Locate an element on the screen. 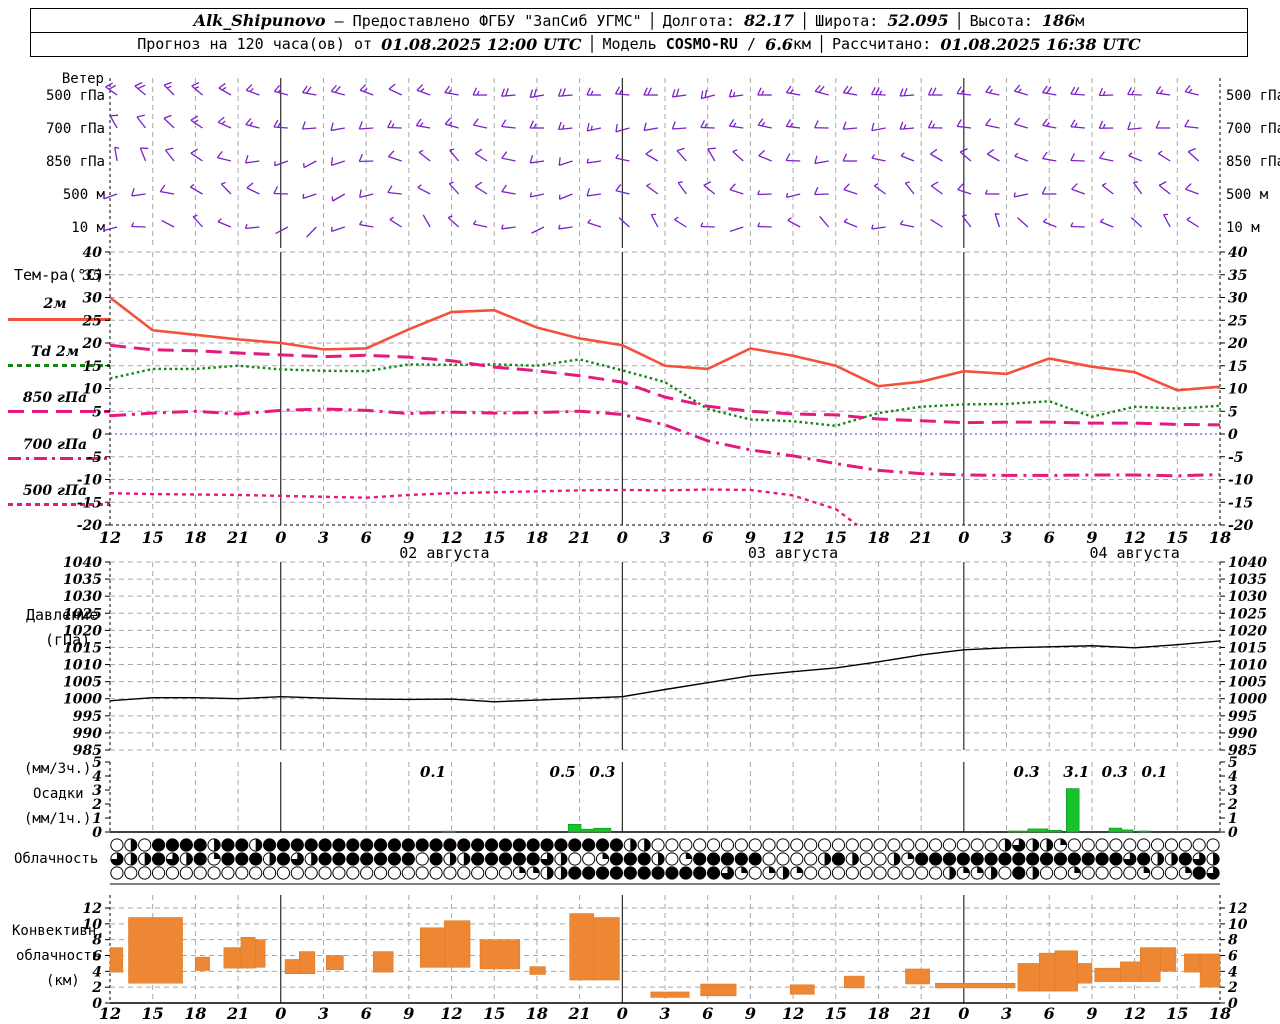 The height and width of the screenshot is (1024, 1280). svg-text: 02 августа is located at coordinates (444, 553).